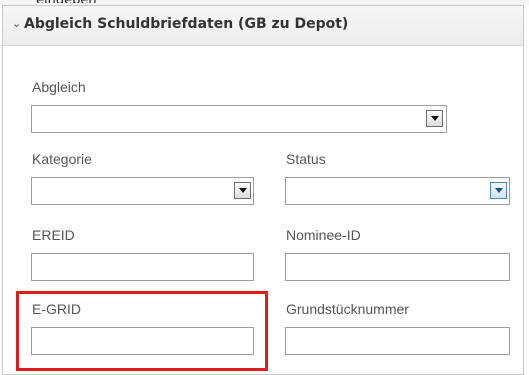  Describe the element at coordinates (71, 1) in the screenshot. I see `cropped-text: eingeben` at that location.